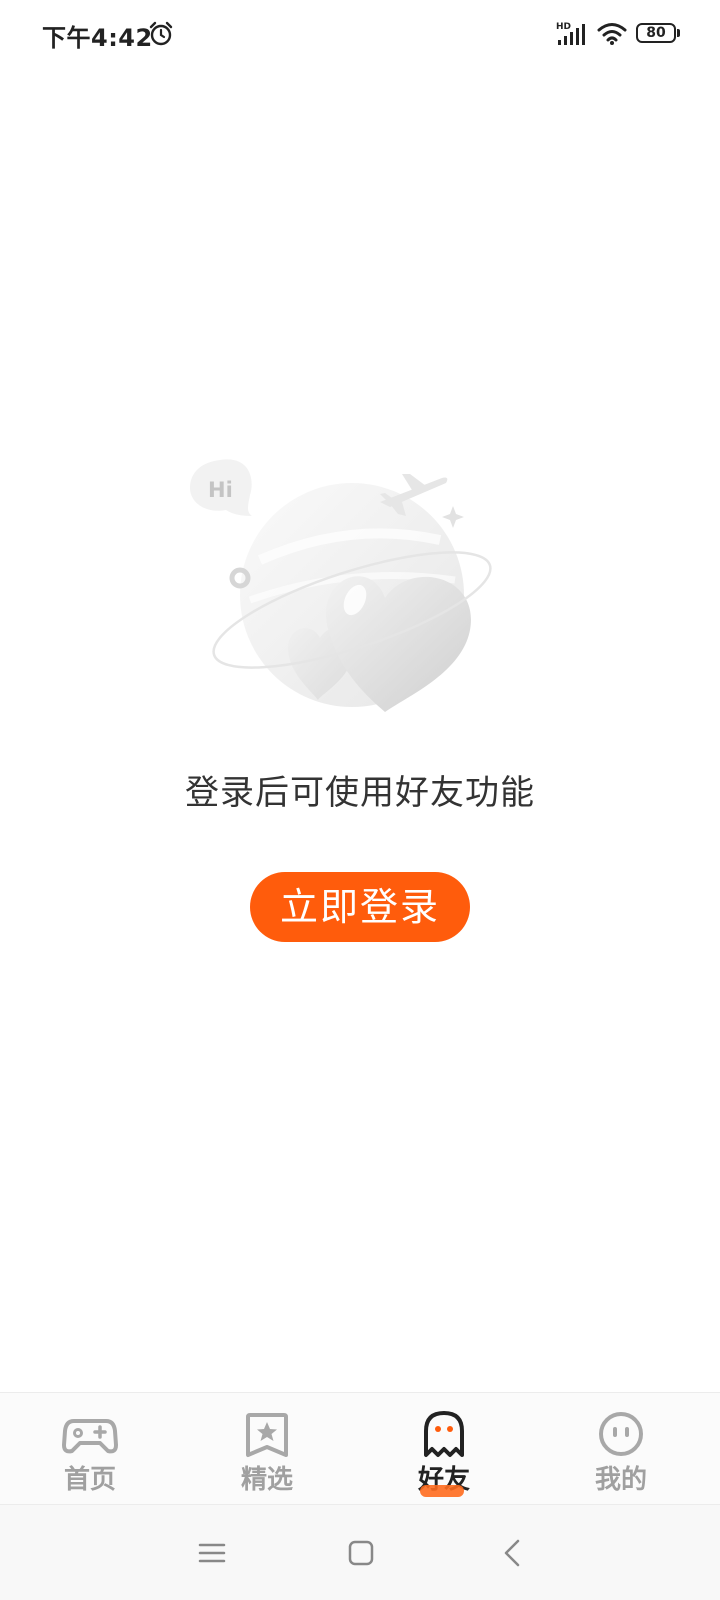  What do you see at coordinates (89, 1480) in the screenshot?
I see `tab-label-home: 首页` at bounding box center [89, 1480].